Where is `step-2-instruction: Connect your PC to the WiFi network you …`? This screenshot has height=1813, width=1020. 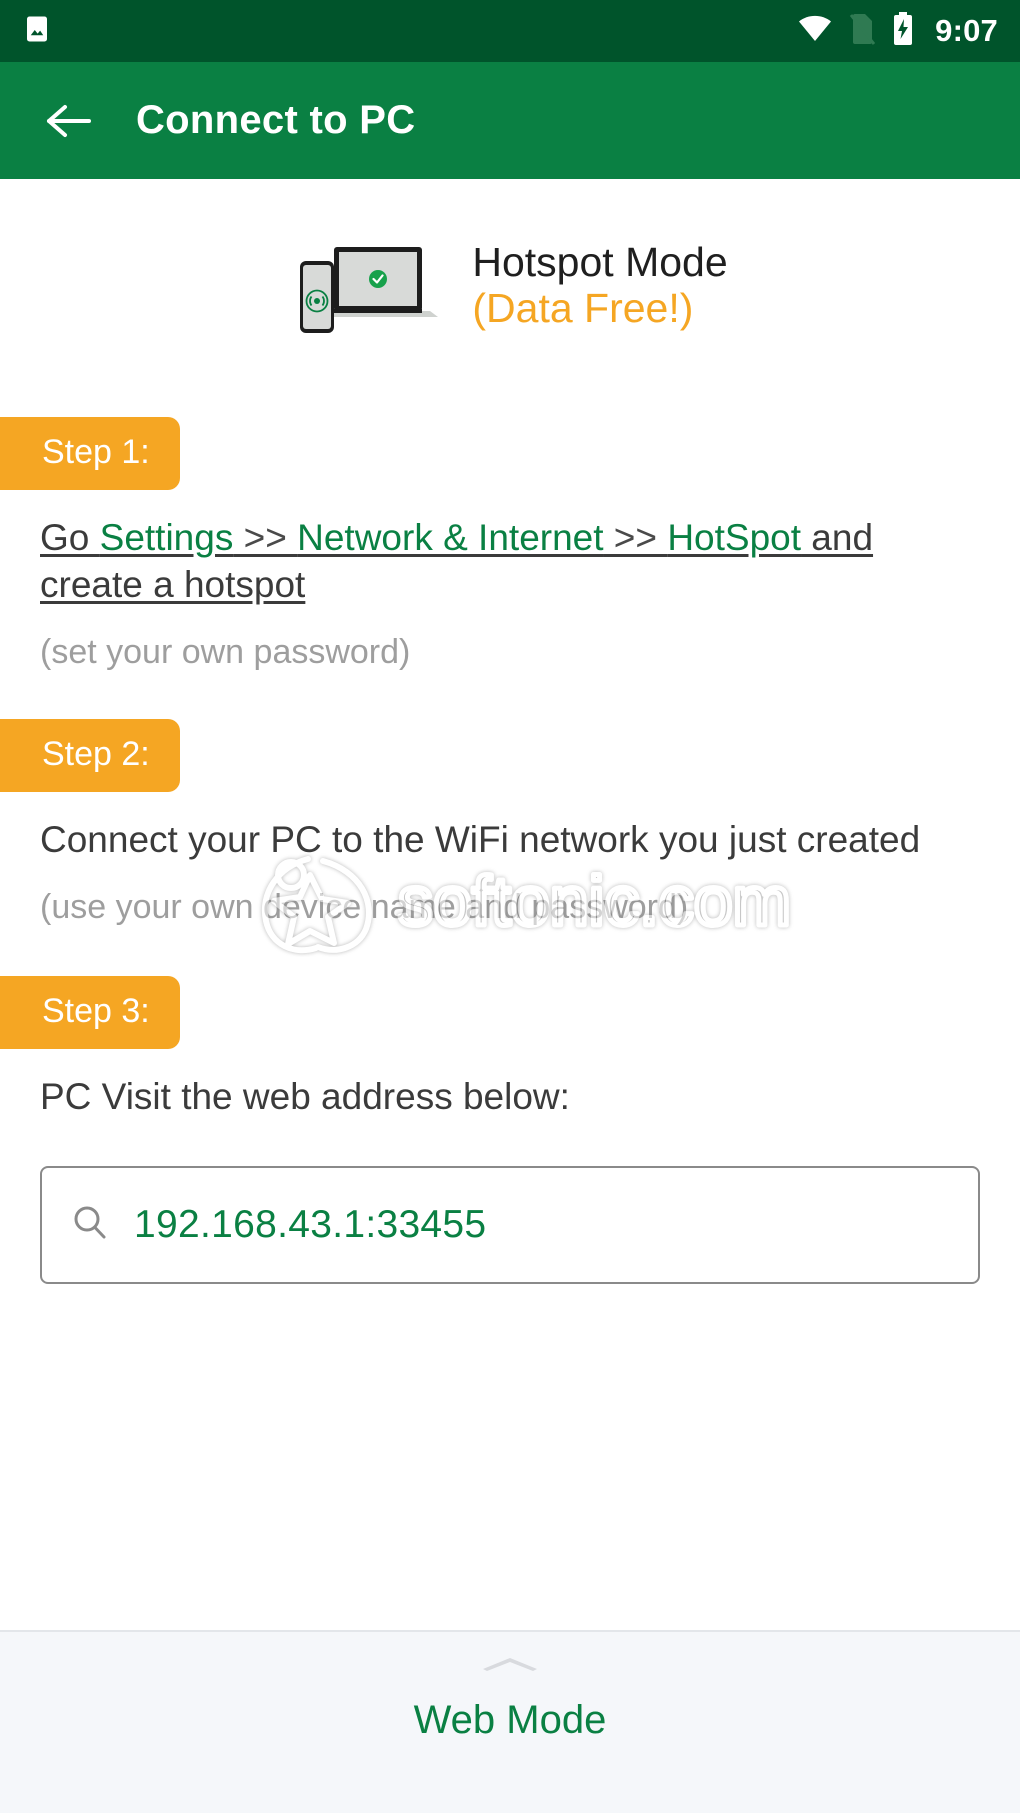
step-2-instruction: Connect your PC to the WiFi network you … is located at coordinates (480, 840).